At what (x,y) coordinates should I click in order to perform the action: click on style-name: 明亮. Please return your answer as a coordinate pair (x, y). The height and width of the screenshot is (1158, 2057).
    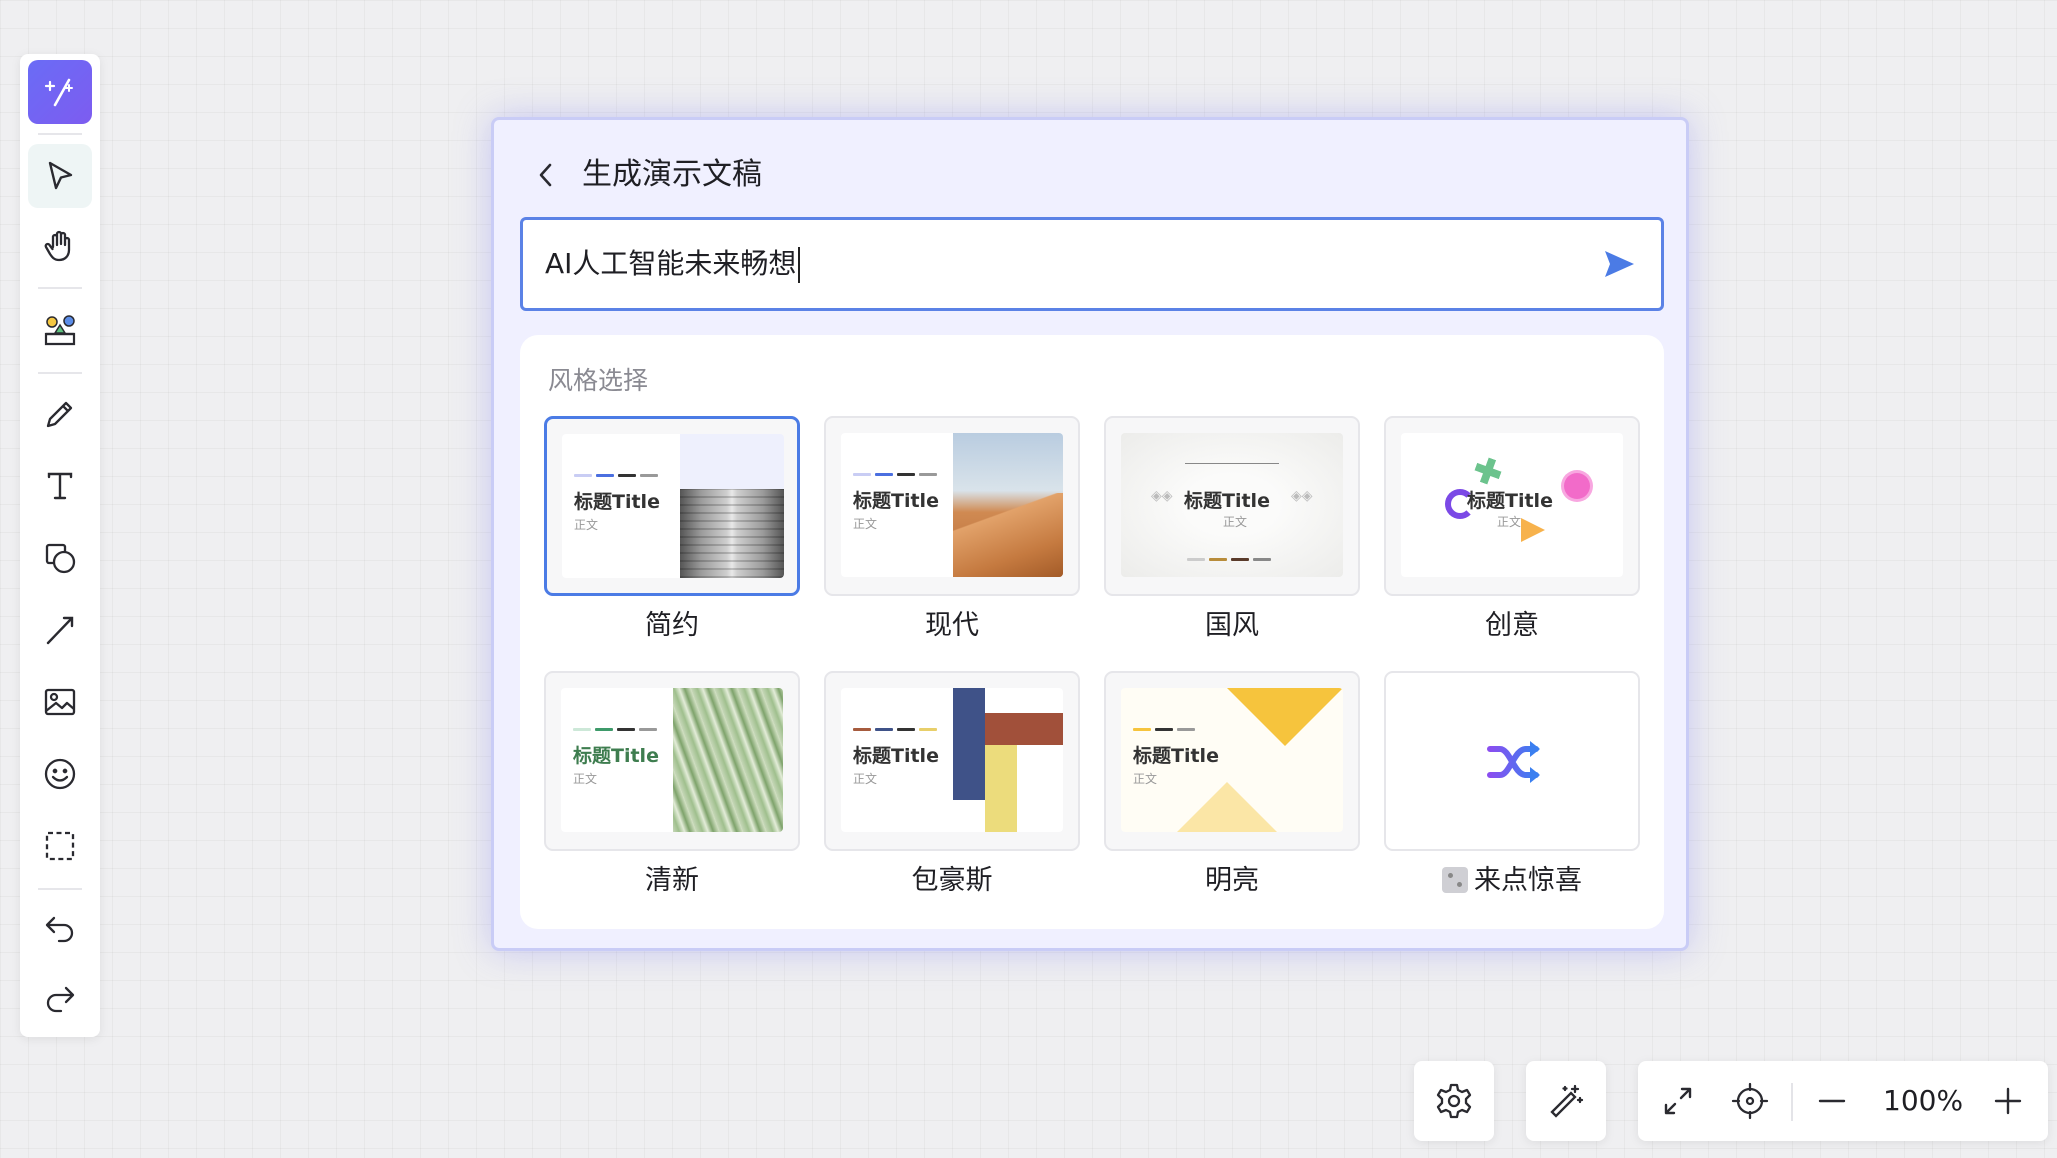
    Looking at the image, I should click on (1232, 880).